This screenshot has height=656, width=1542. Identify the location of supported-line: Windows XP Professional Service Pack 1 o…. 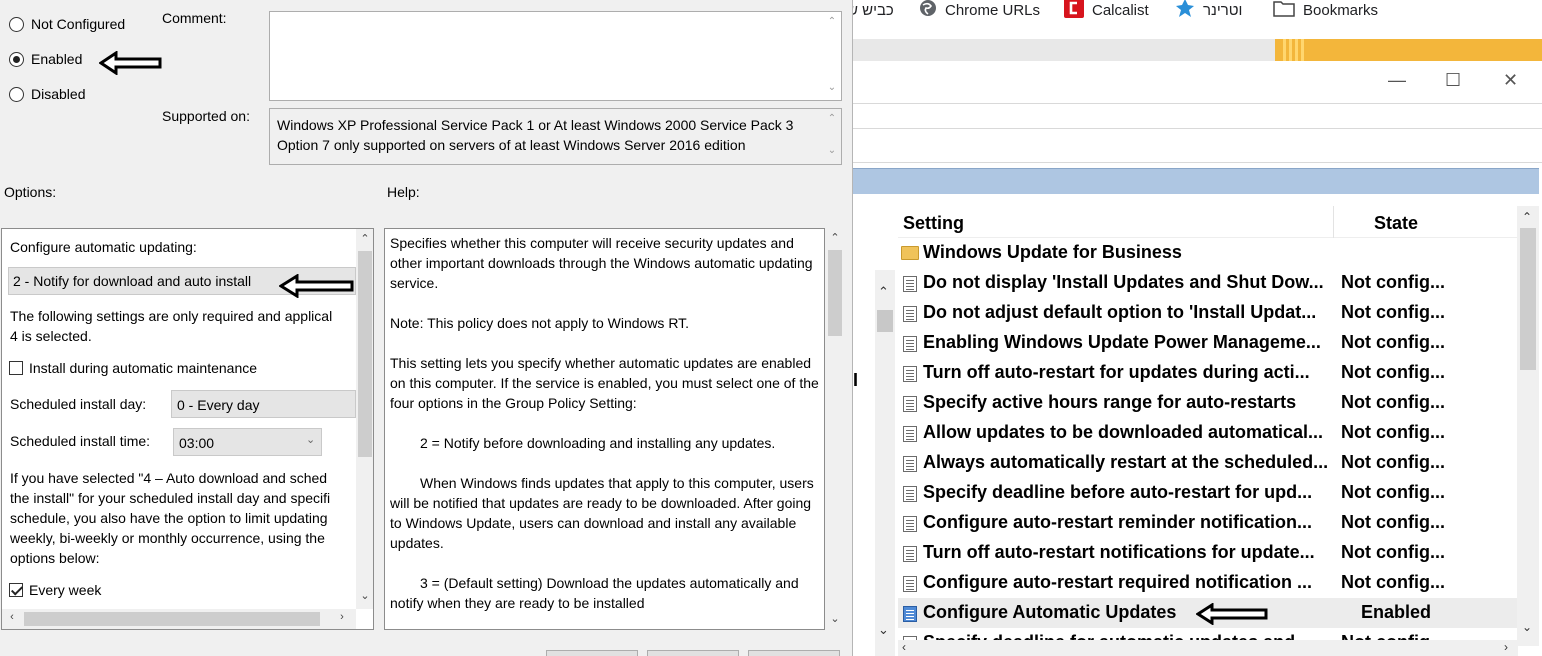
(535, 125).